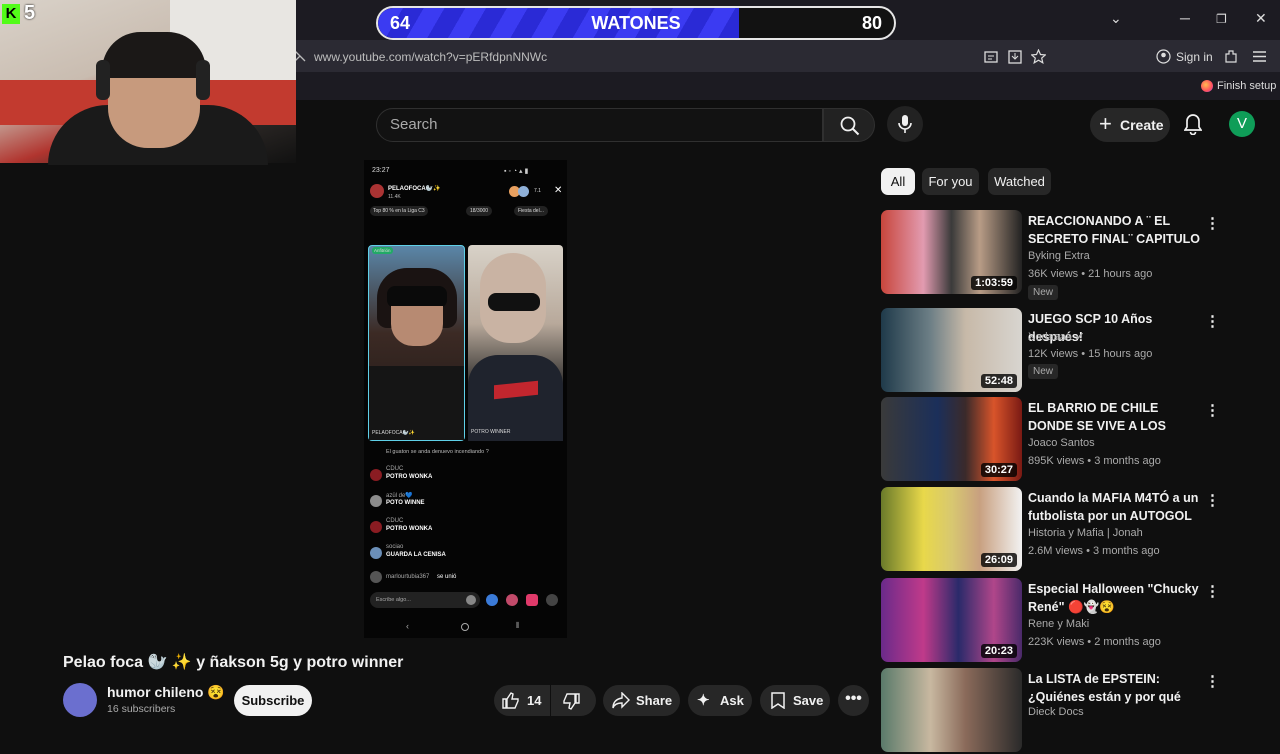 Image resolution: width=1280 pixels, height=754 pixels. Describe the element at coordinates (395, 521) in the screenshot. I see `comment-user: CDUC` at that location.